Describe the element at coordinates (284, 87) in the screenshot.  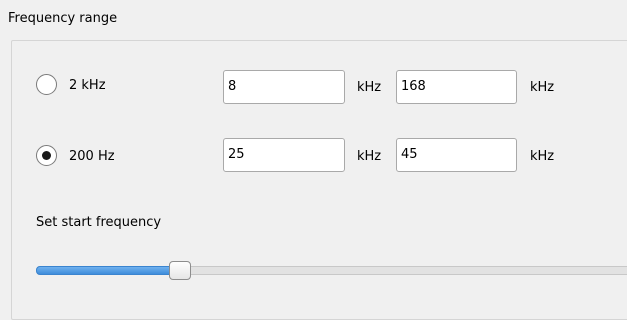
I see `start-frequency-input-2khz: 8` at that location.